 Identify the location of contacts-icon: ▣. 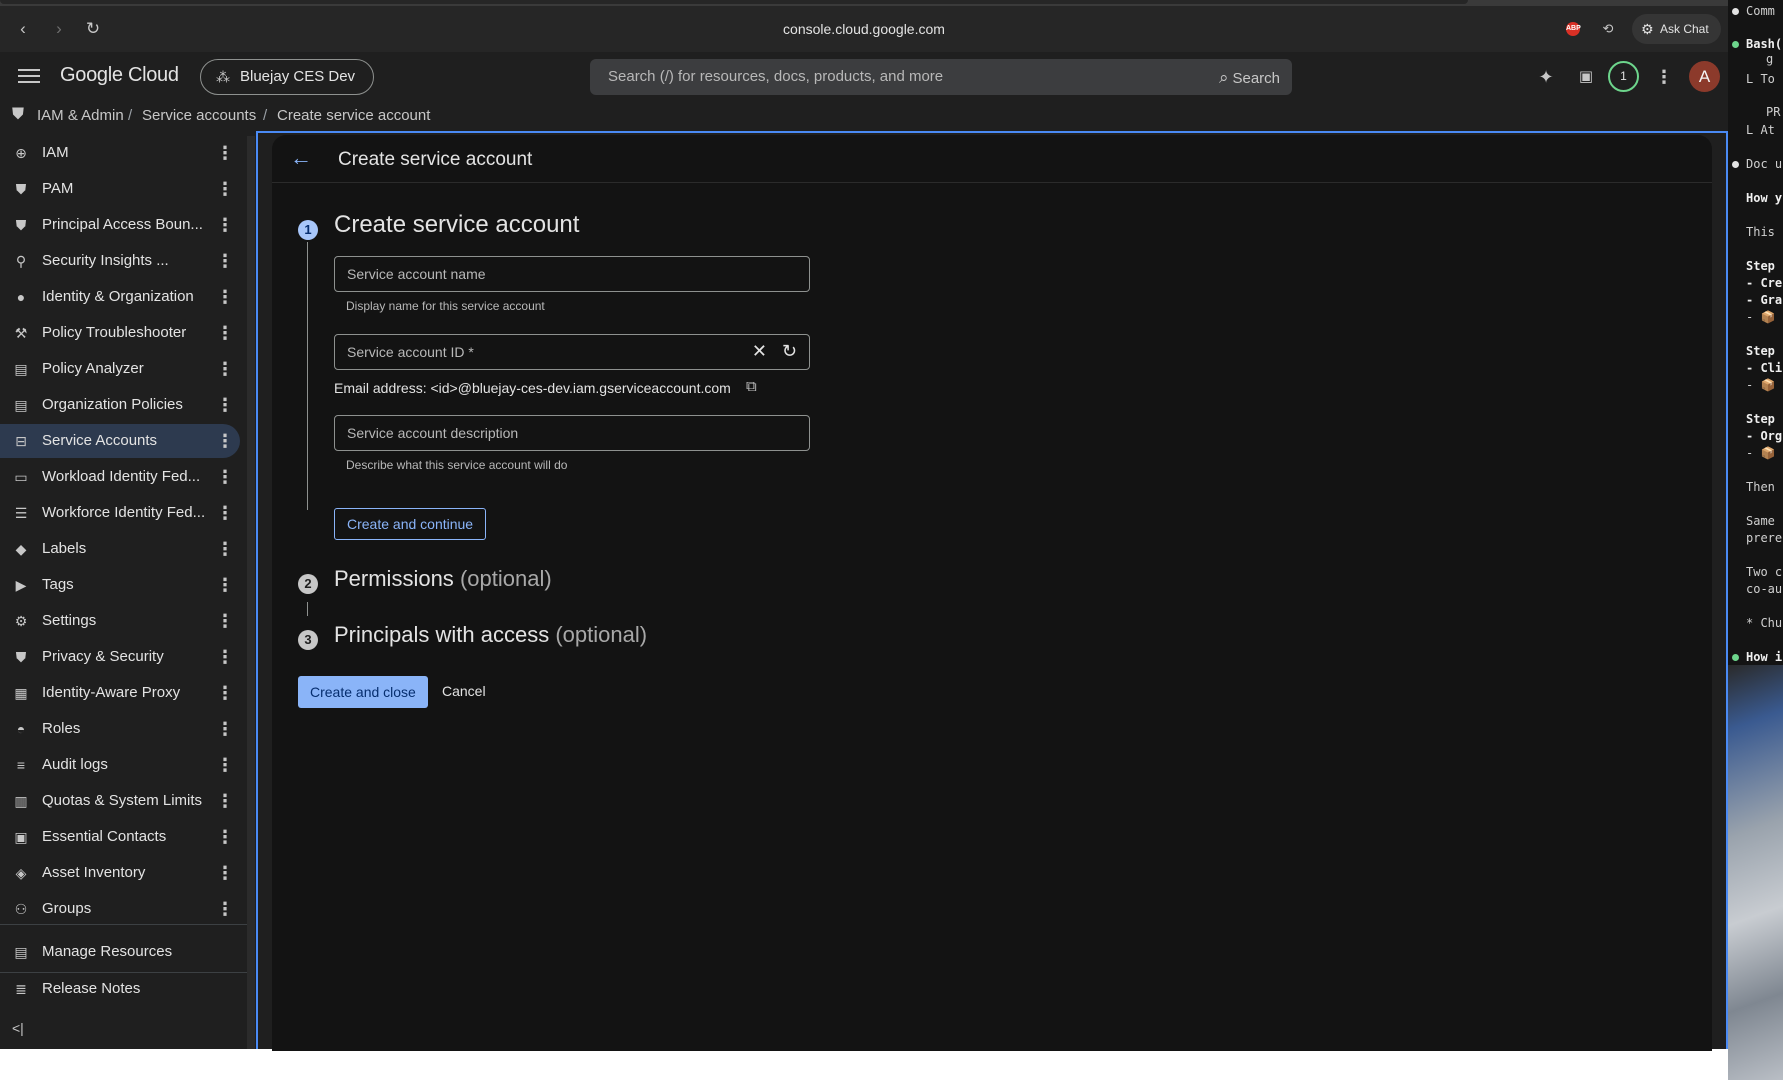
(21, 837).